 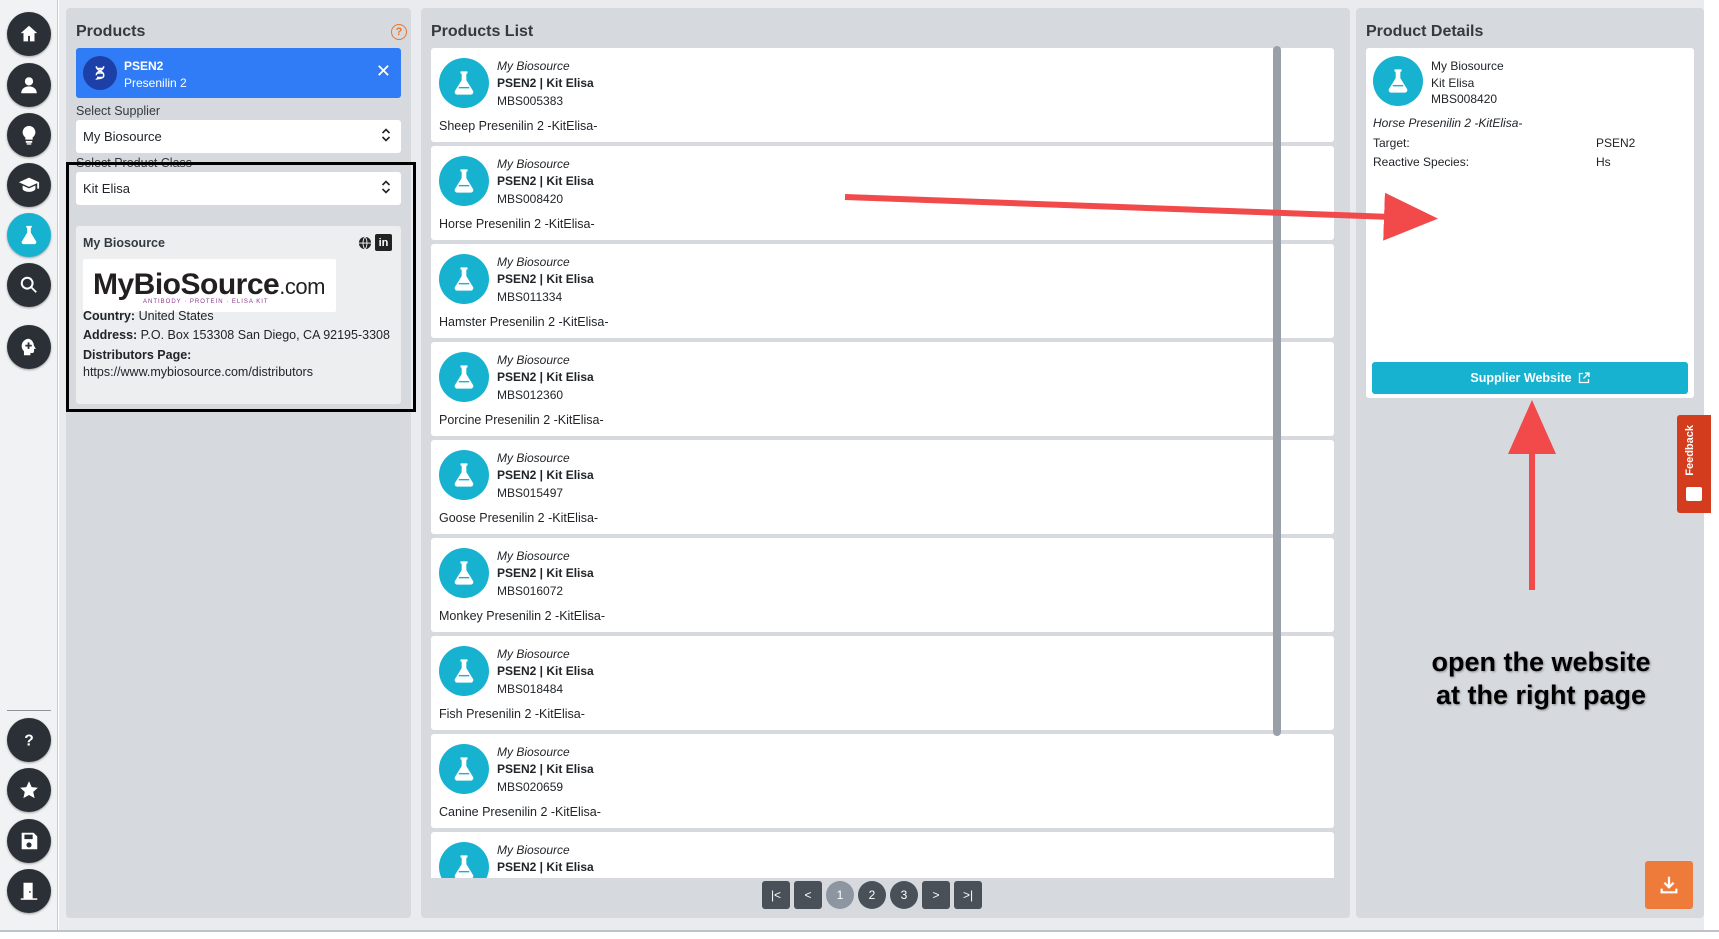 I want to click on product-code: MBS011334, so click(x=530, y=297).